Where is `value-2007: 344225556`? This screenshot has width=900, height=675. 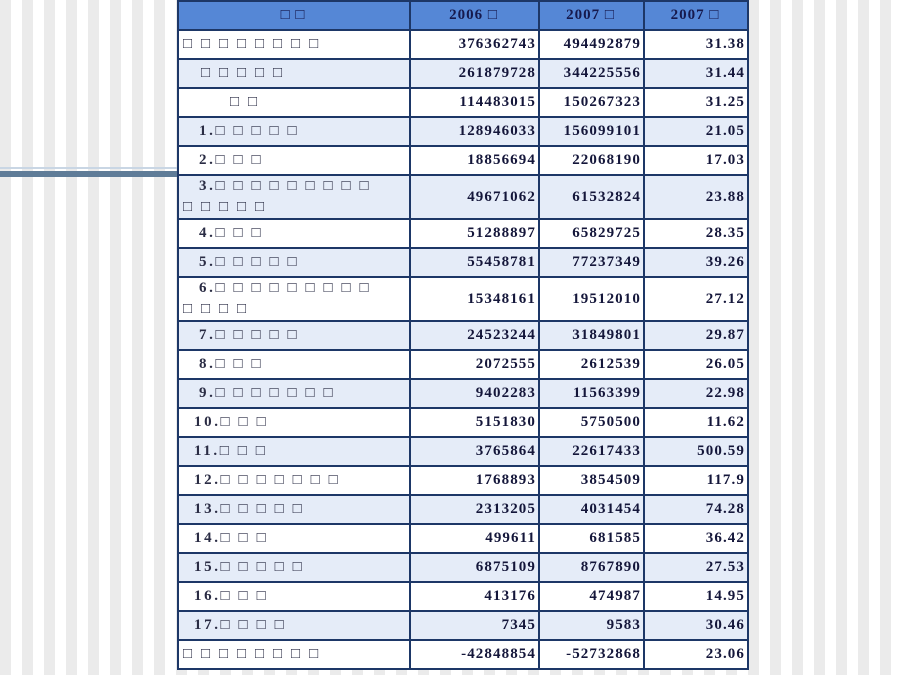 value-2007: 344225556 is located at coordinates (591, 73).